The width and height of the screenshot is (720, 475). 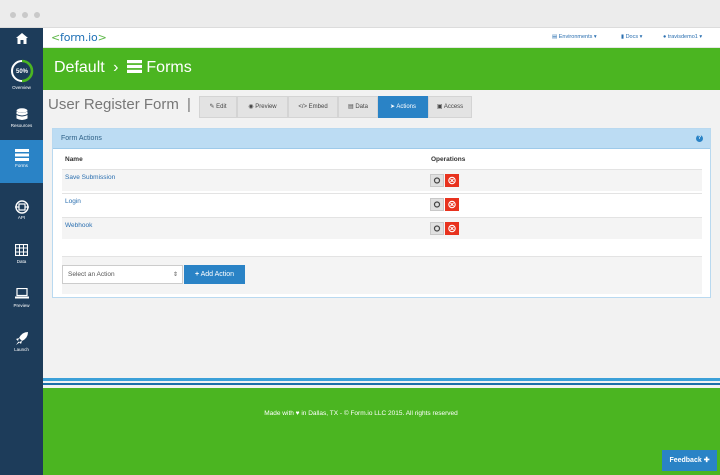 What do you see at coordinates (21, 203) in the screenshot?
I see `api-plug-icon` at bounding box center [21, 203].